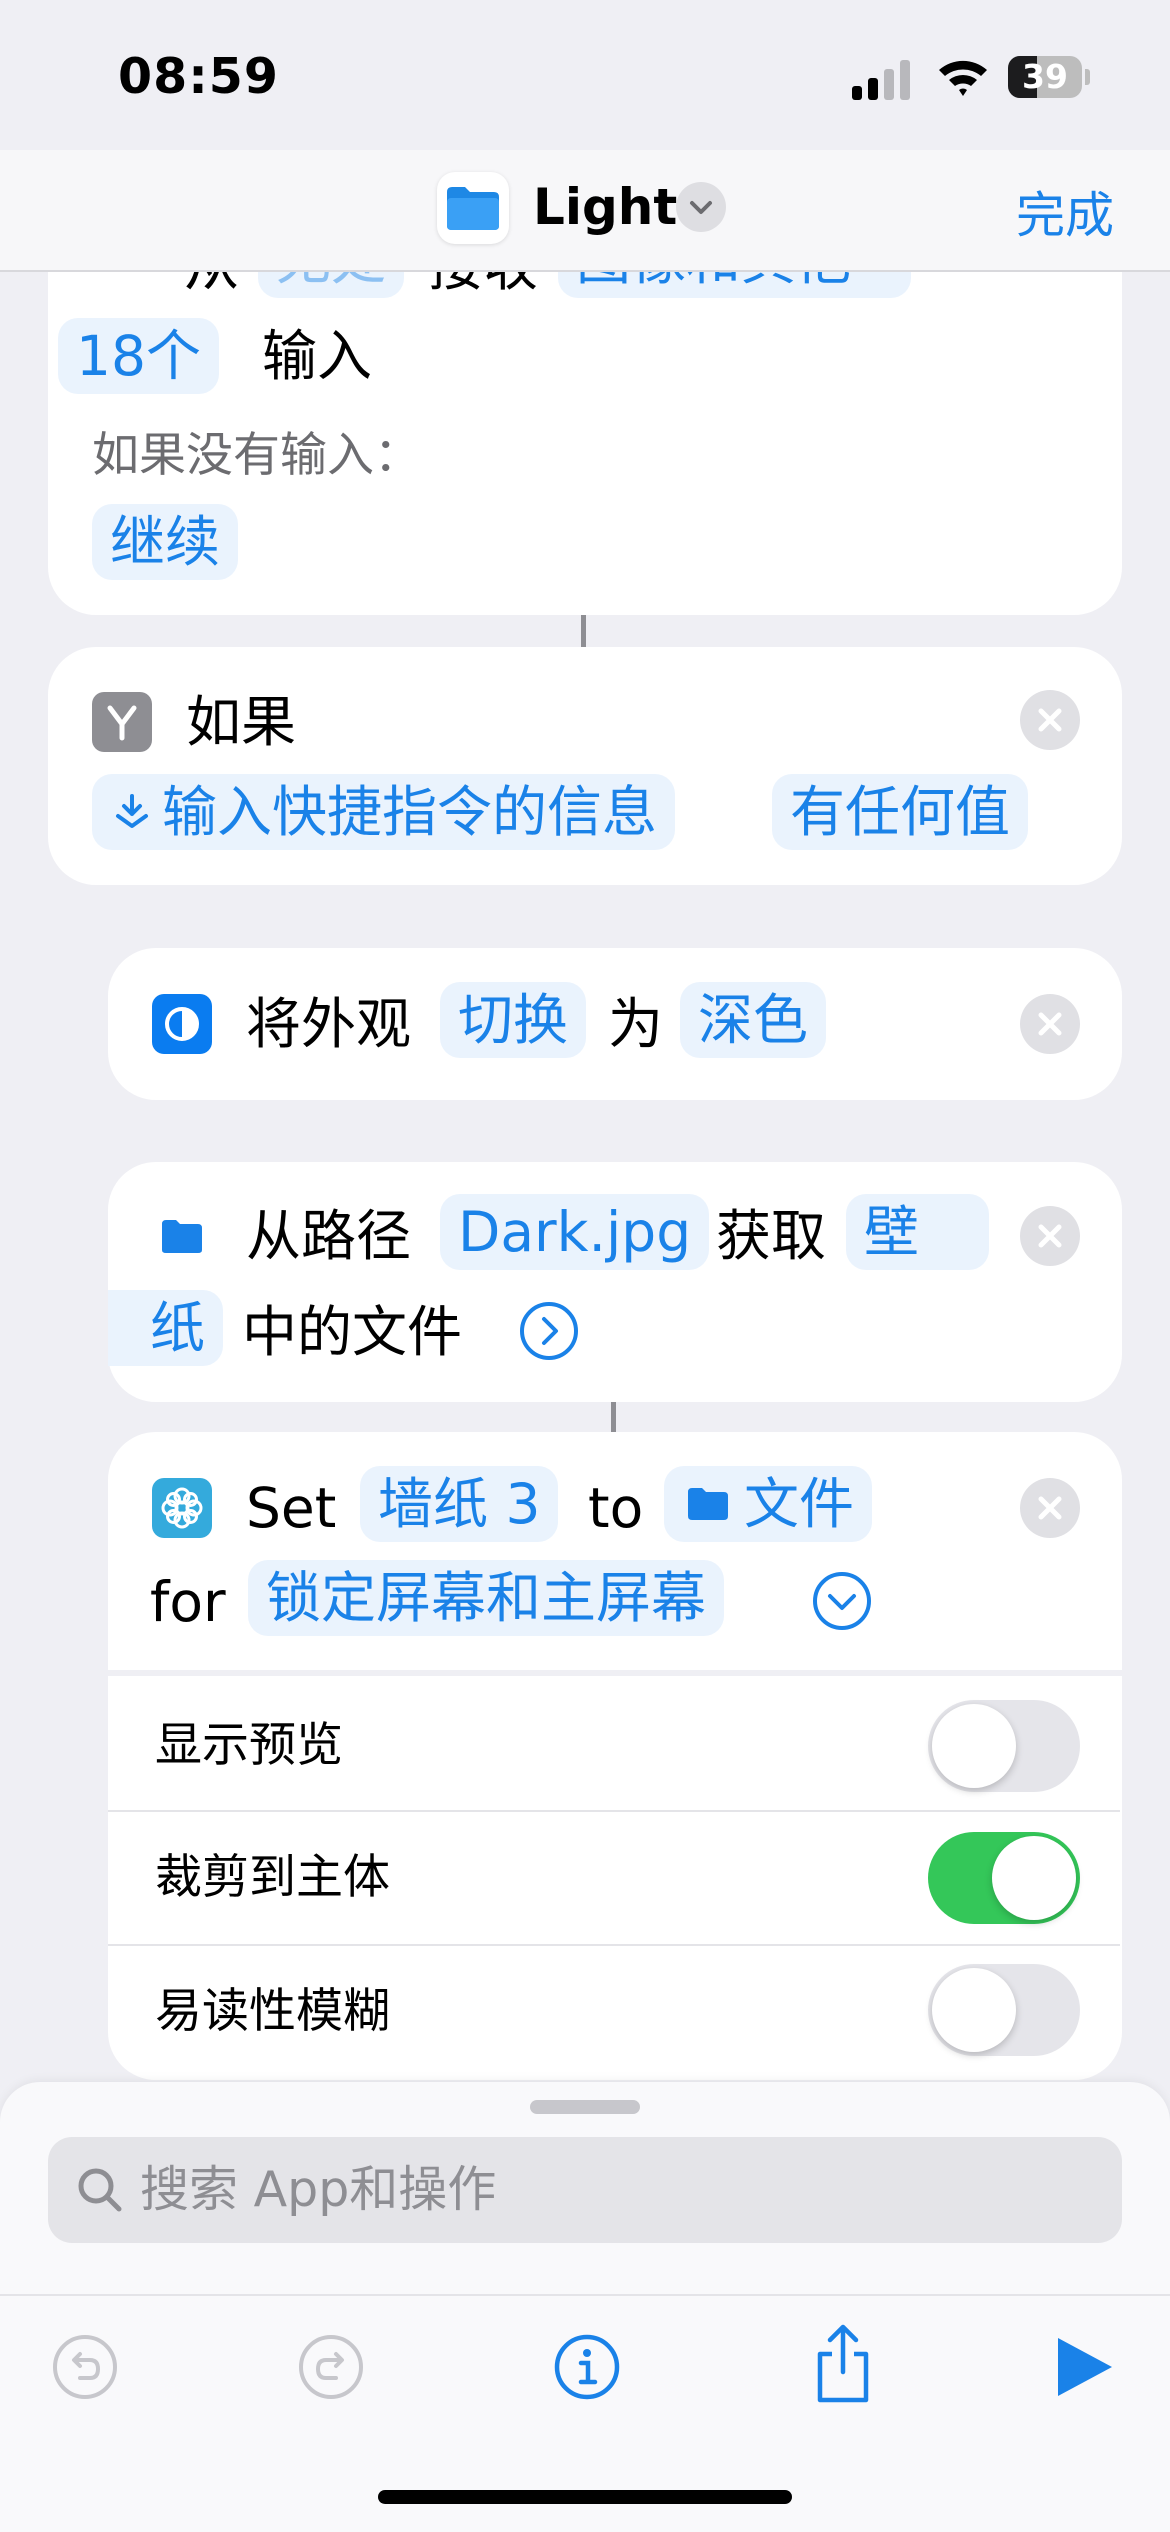  What do you see at coordinates (1050, 1024) in the screenshot?
I see `remove-appearance-button` at bounding box center [1050, 1024].